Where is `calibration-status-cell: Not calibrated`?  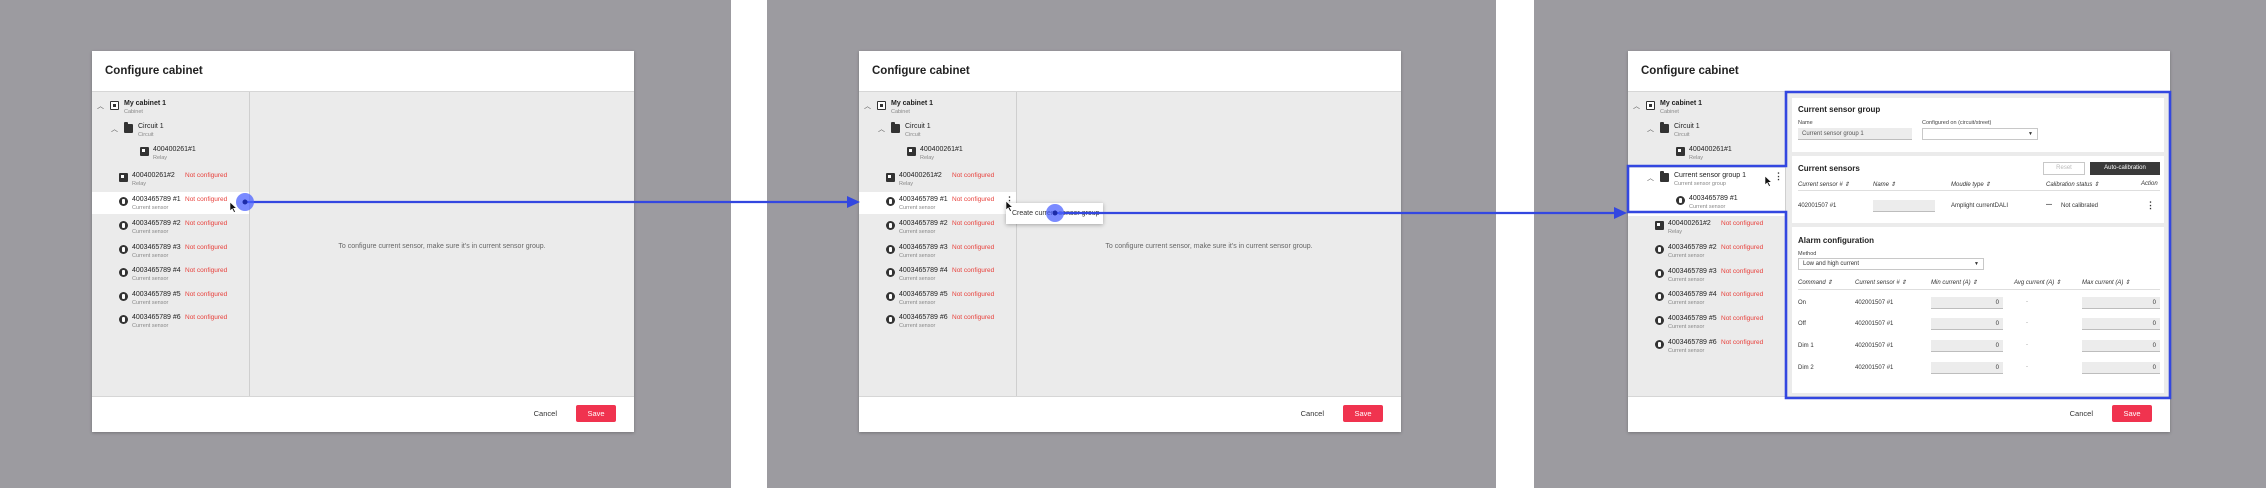
calibration-status-cell: Not calibrated is located at coordinates (2080, 206).